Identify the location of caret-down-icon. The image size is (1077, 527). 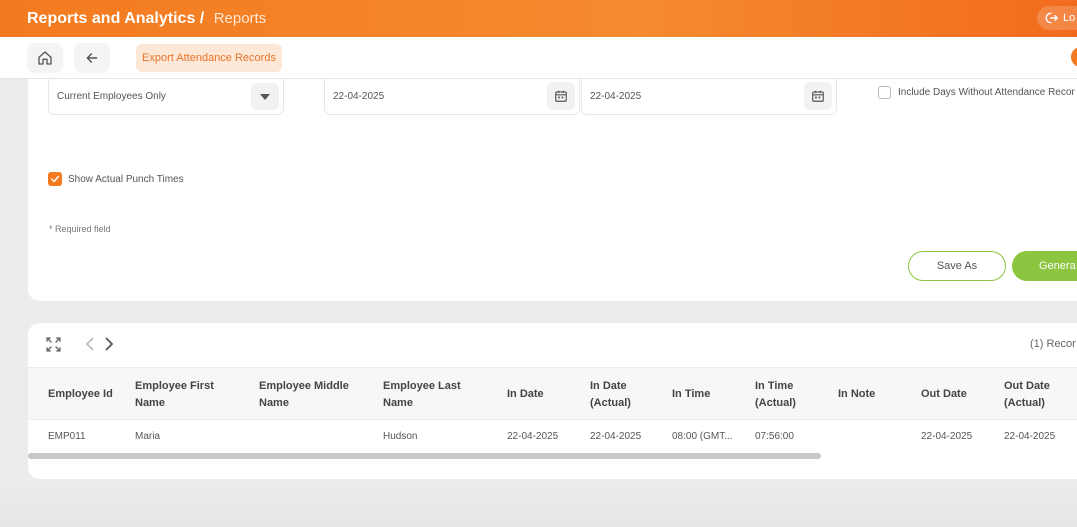
(265, 96).